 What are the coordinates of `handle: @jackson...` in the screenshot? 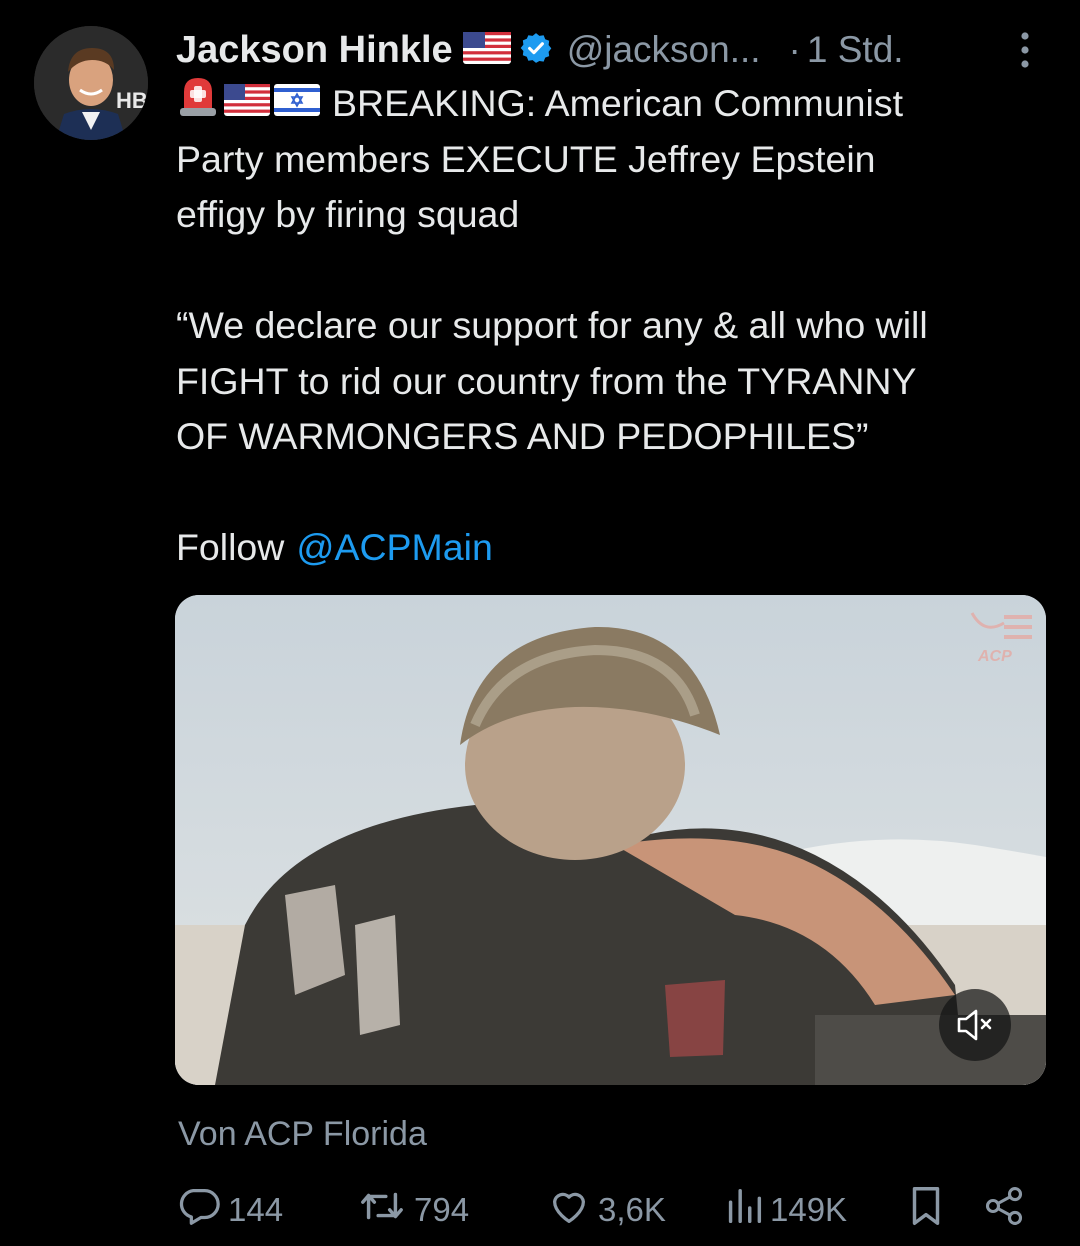 It's located at (664, 50).